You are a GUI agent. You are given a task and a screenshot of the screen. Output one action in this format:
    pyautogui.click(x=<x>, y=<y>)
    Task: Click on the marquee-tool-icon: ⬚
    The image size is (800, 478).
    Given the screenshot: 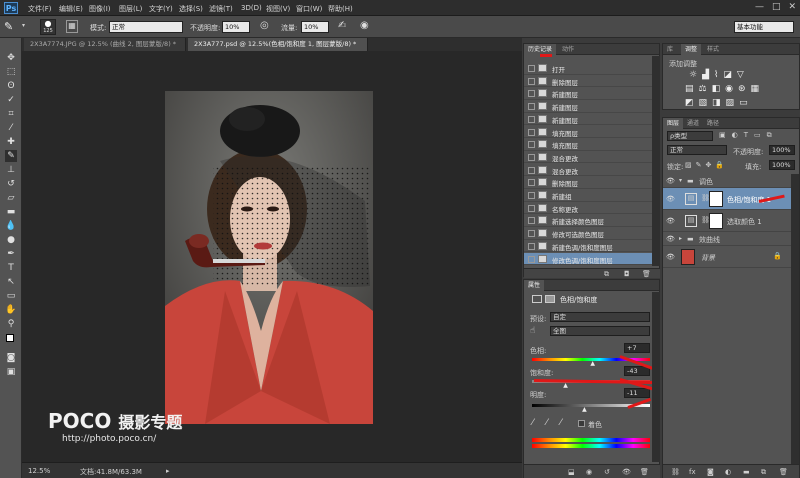 What is the action you would take?
    pyautogui.click(x=11, y=72)
    